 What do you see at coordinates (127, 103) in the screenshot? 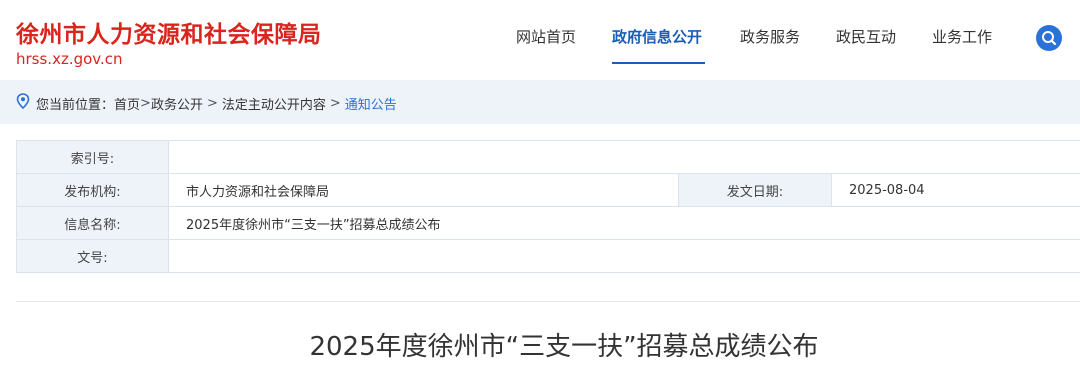
I see `breadcrumb-home: 首页` at bounding box center [127, 103].